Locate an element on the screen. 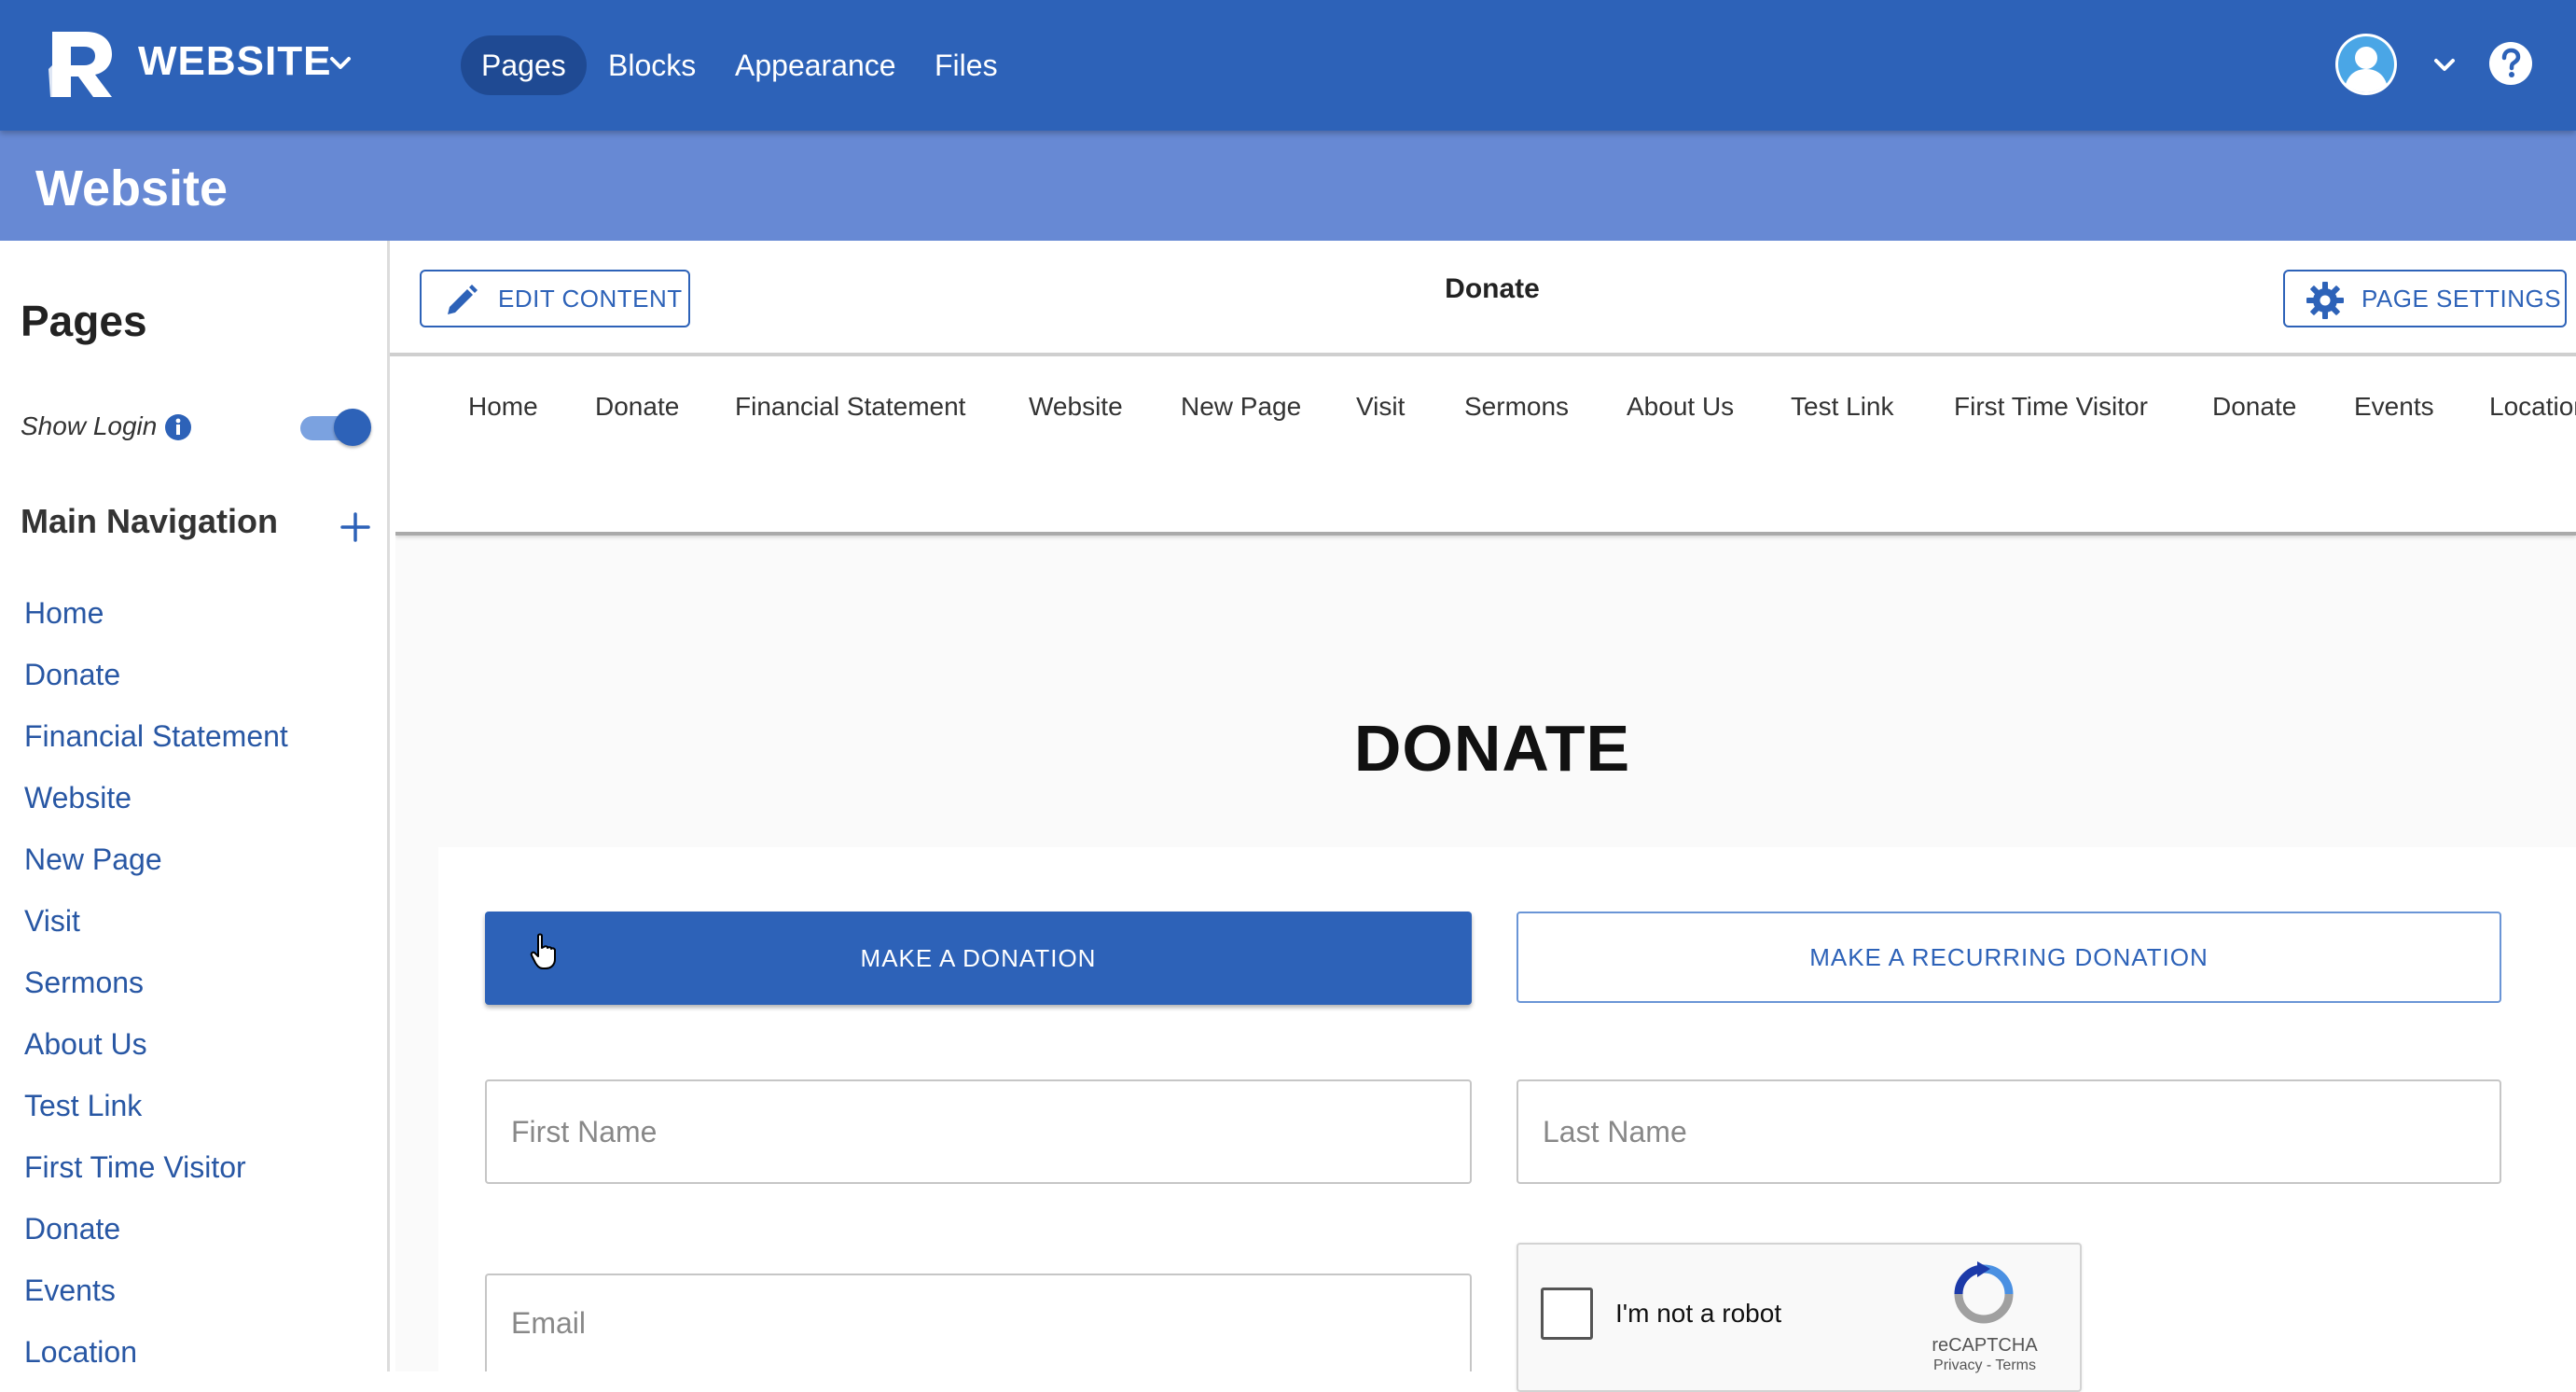 This screenshot has height=1392, width=2576. top-app-bar: WEBSITE Pages Blocks Appearance Files is located at coordinates (1288, 65).